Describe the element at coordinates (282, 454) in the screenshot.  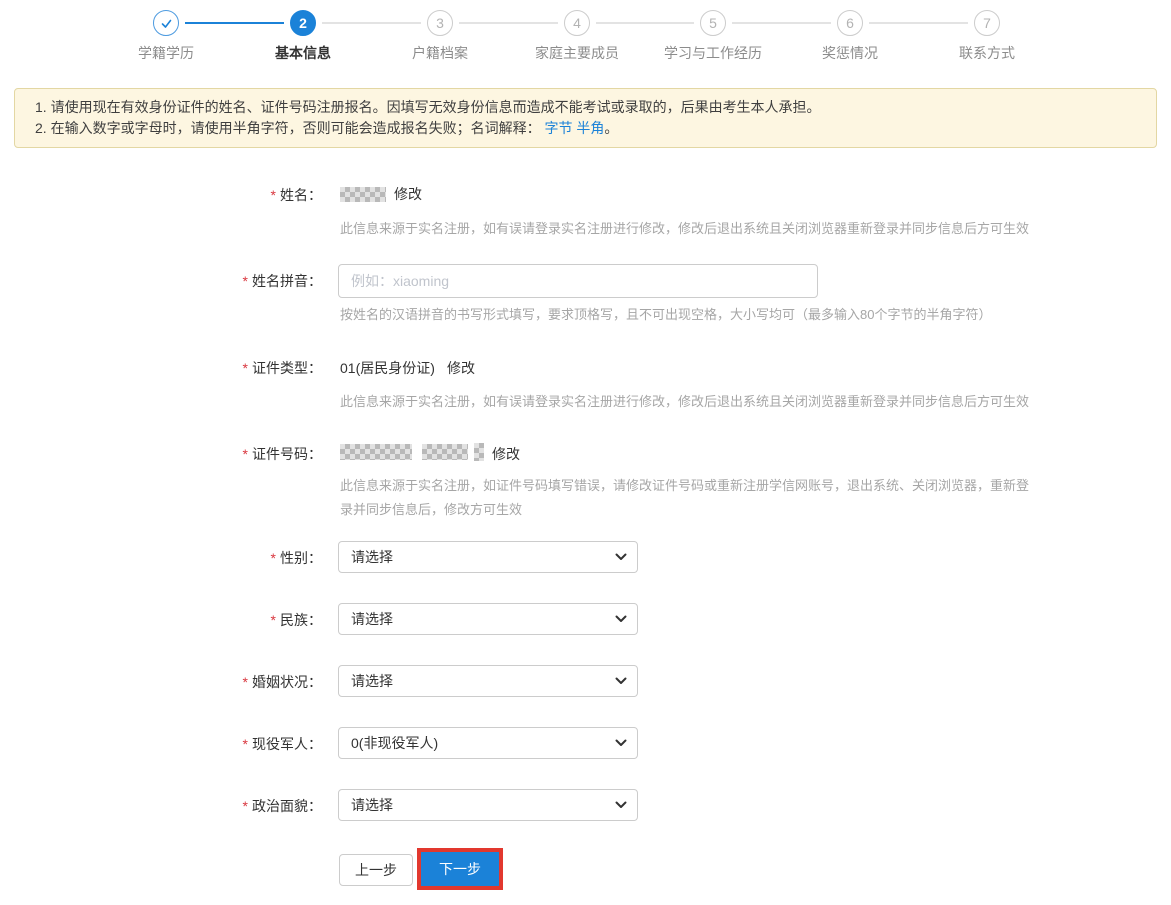
I see `id-number-label: * 证件号码：` at that location.